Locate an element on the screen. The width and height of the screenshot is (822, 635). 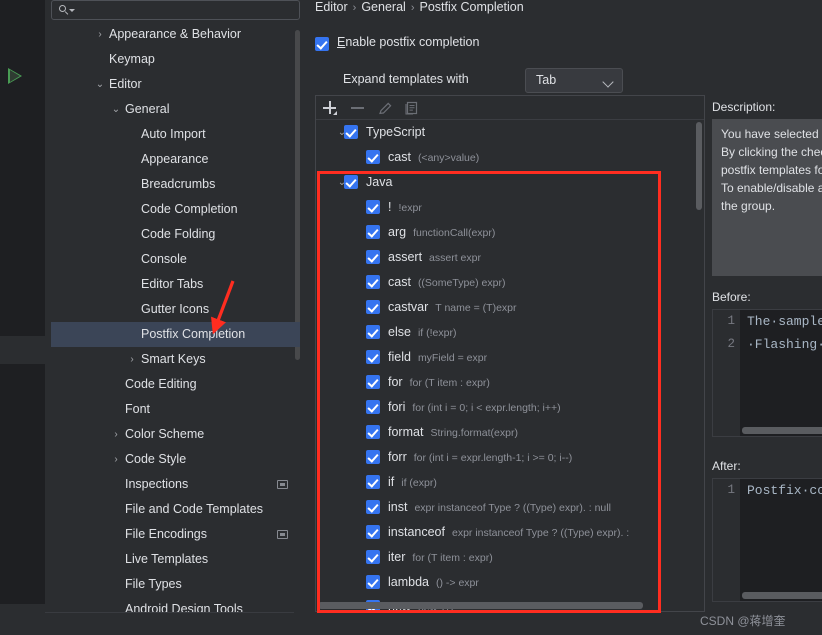
template-description: assert expr is located at coordinates (455, 258).